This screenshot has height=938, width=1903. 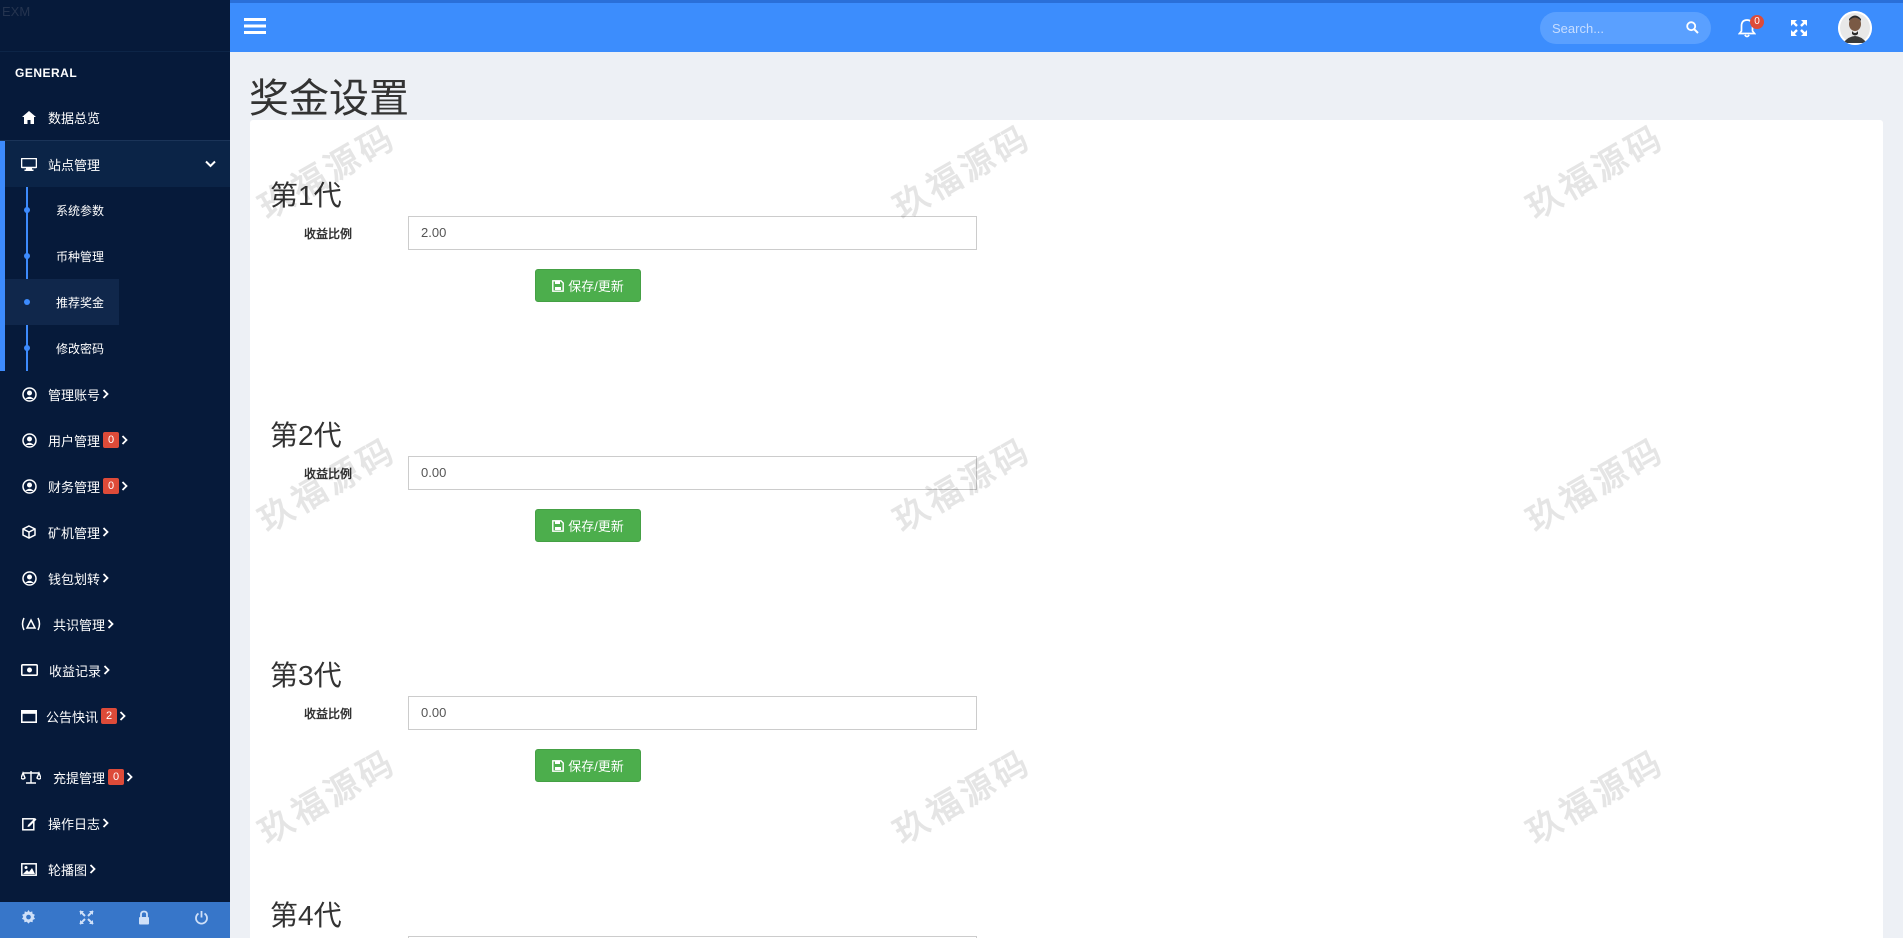 What do you see at coordinates (623, 212) in the screenshot?
I see `generation-block-1: 第1代 收益比例 2.00` at bounding box center [623, 212].